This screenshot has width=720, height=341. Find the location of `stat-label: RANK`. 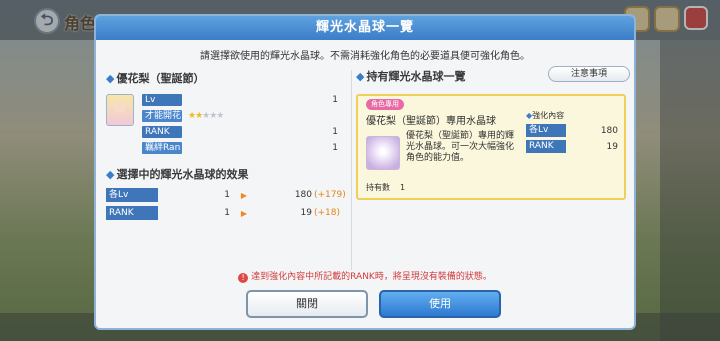

stat-label: RANK is located at coordinates (162, 132).